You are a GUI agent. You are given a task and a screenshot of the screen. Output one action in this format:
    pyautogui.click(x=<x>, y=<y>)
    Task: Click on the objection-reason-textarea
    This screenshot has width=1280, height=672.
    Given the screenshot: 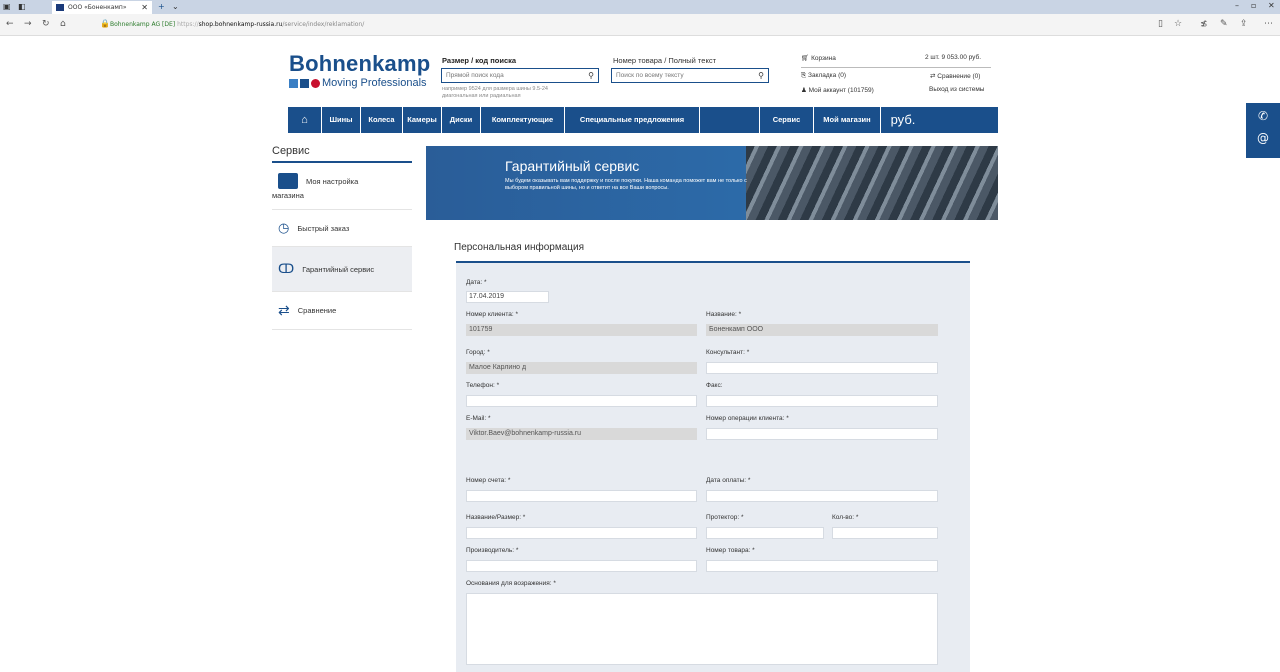 What is the action you would take?
    pyautogui.click(x=702, y=629)
    